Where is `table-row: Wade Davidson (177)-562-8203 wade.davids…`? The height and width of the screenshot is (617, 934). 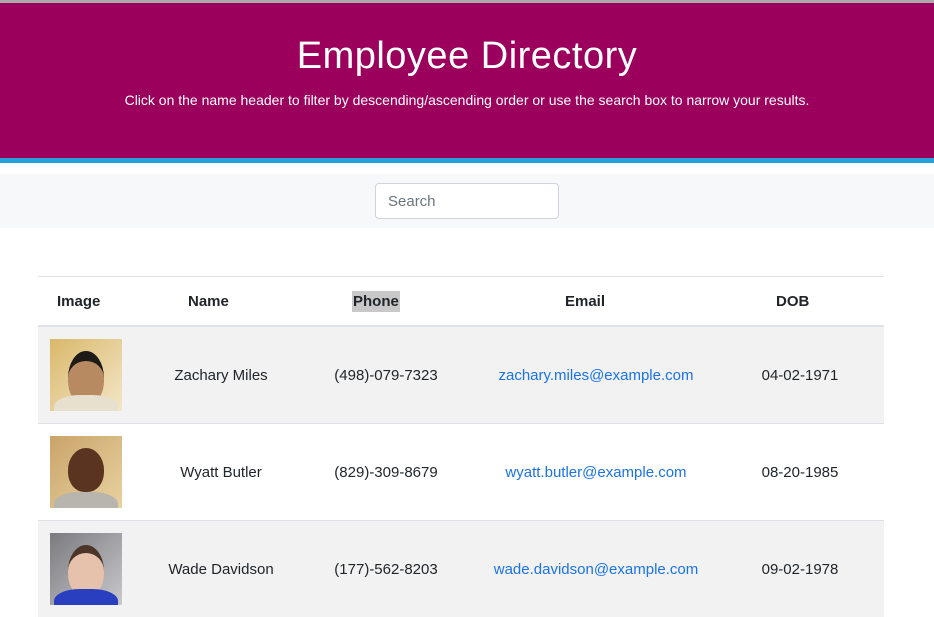
table-row: Wade Davidson (177)-562-8203 wade.davids… is located at coordinates (461, 569).